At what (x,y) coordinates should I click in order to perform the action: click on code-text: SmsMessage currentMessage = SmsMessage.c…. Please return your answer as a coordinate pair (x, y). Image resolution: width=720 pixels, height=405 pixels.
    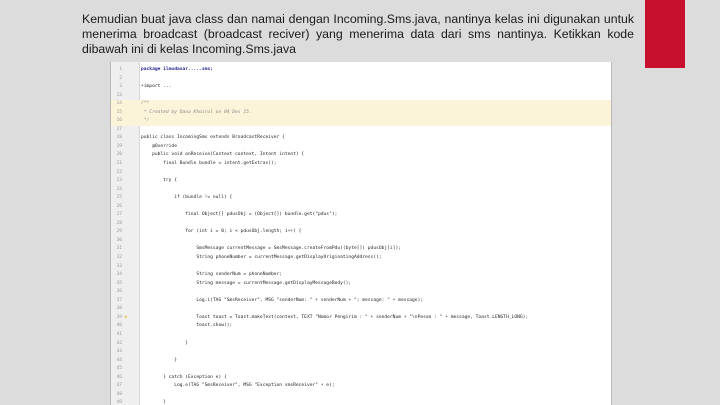
    Looking at the image, I should click on (271, 249).